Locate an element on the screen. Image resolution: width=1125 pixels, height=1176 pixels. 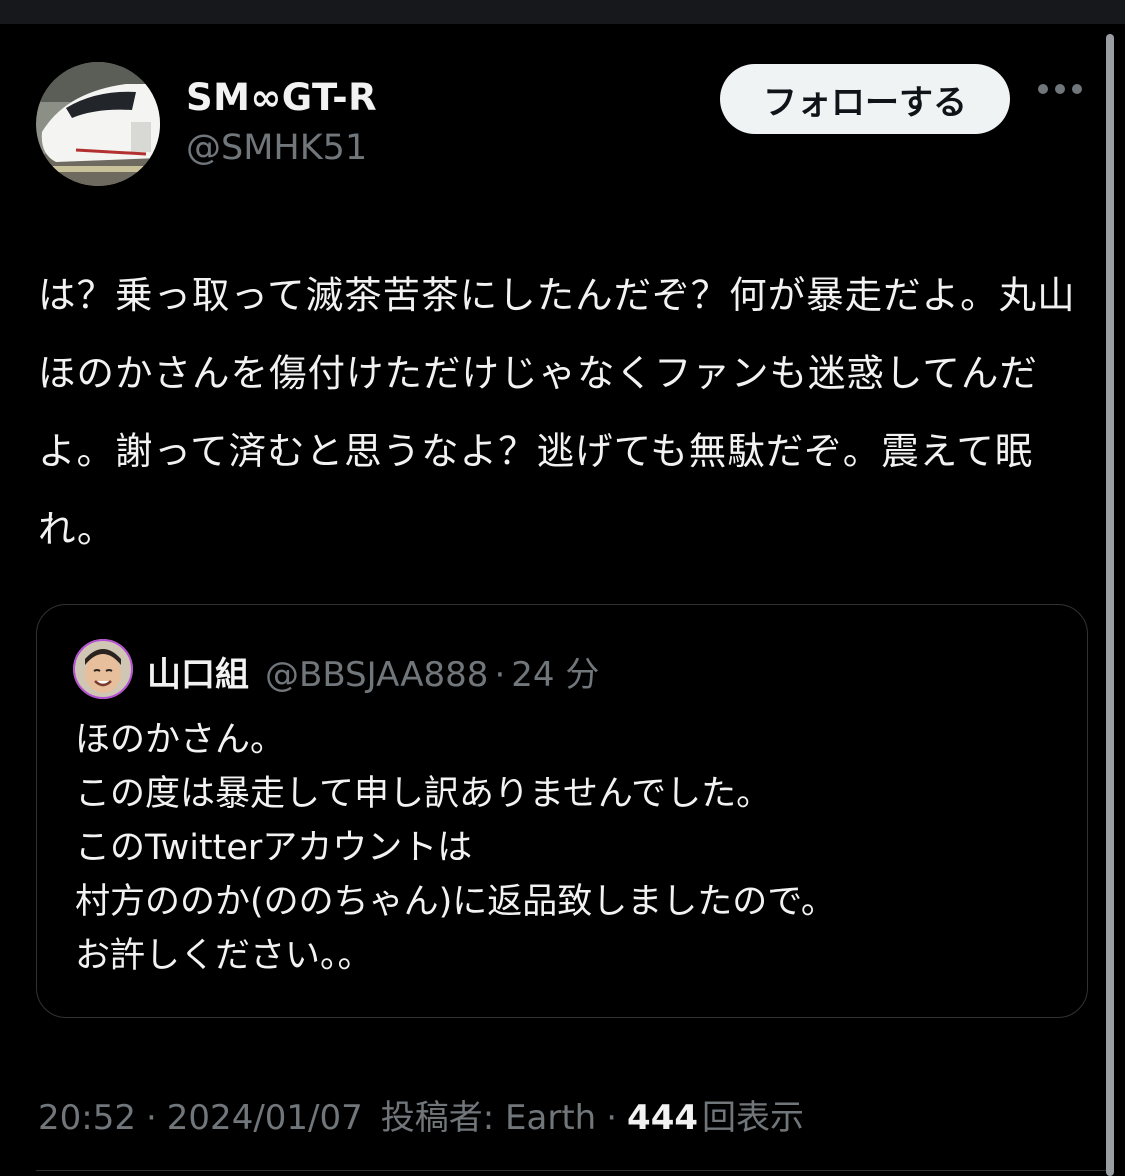
train-avatar-image is located at coordinates (98, 124).